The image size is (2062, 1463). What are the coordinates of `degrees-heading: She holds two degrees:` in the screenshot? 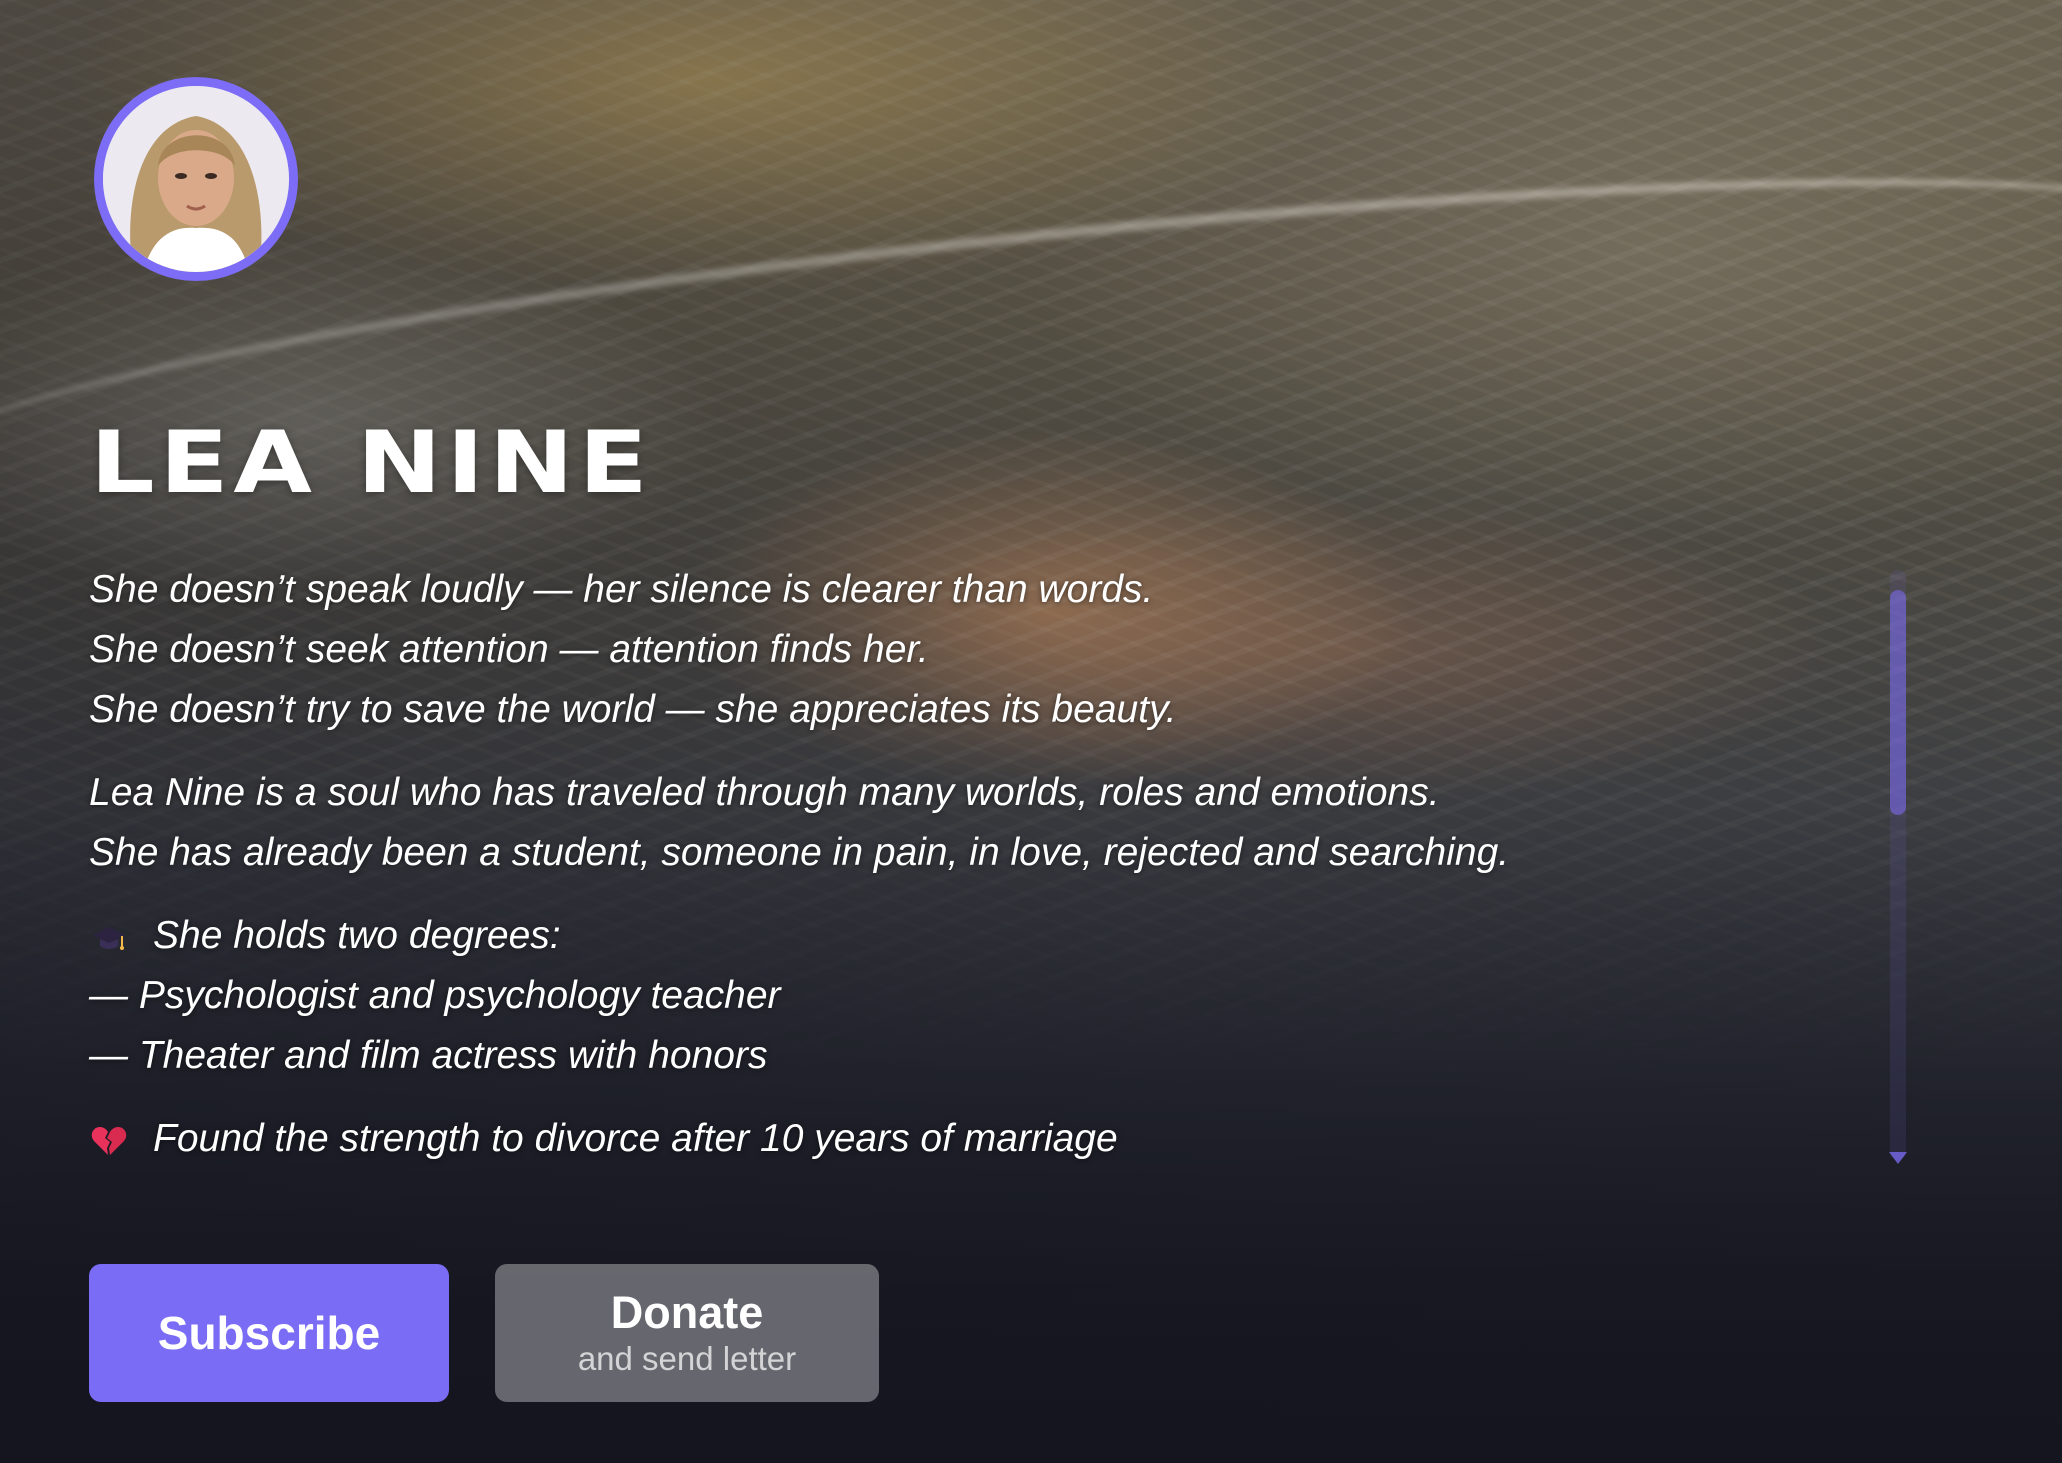 It's located at (357, 935).